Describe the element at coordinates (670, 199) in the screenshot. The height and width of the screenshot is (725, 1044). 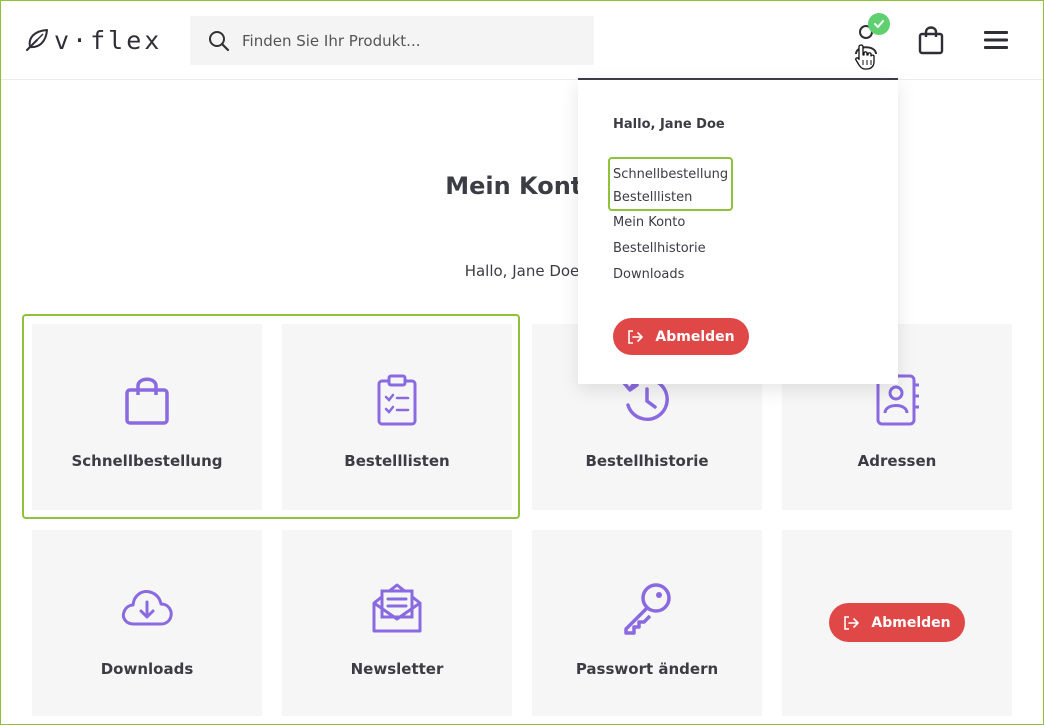
I see `dropdown-link-bestelllisten: Bestelllisten` at that location.